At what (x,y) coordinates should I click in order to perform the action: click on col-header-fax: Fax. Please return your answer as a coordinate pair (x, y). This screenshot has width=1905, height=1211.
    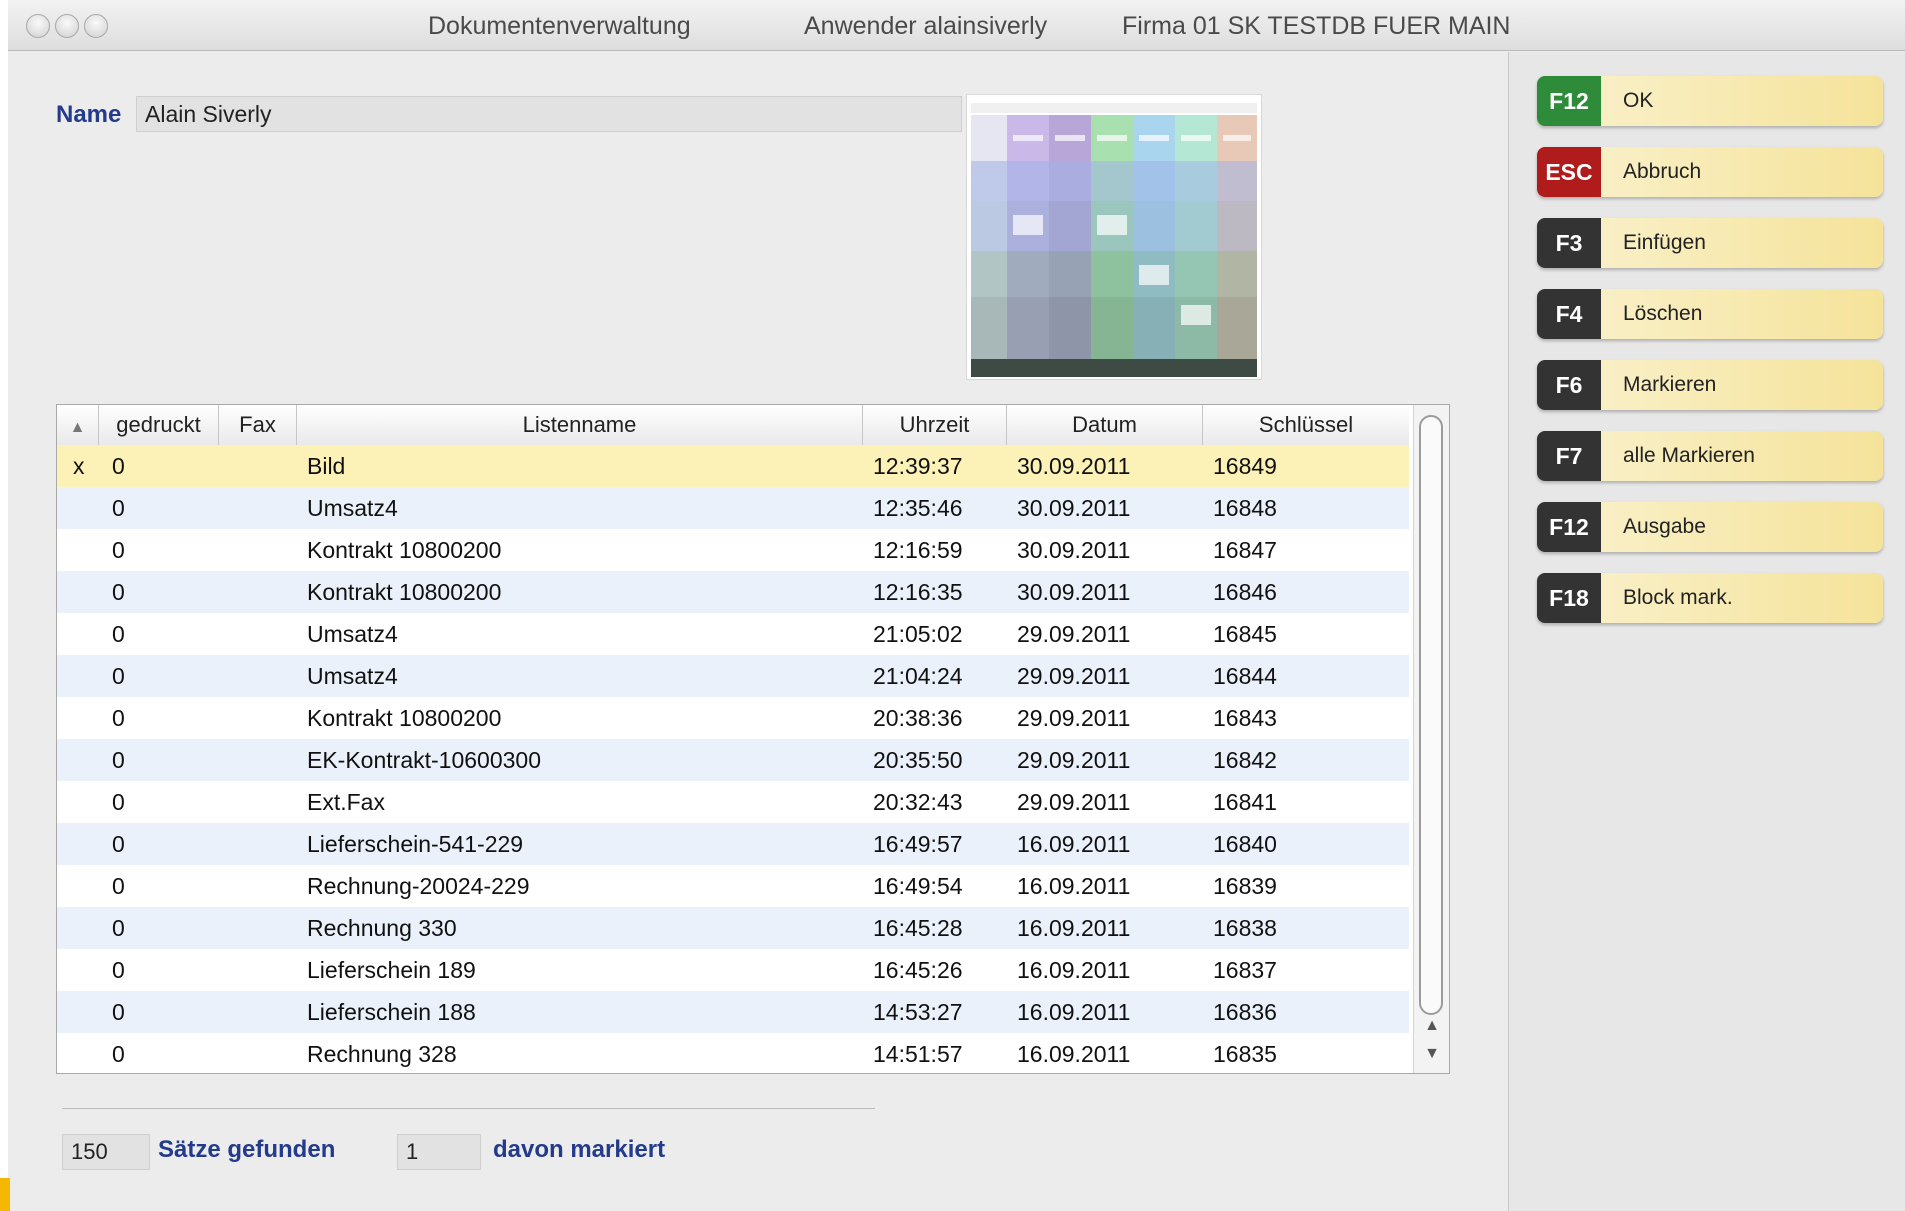
    Looking at the image, I should click on (258, 425).